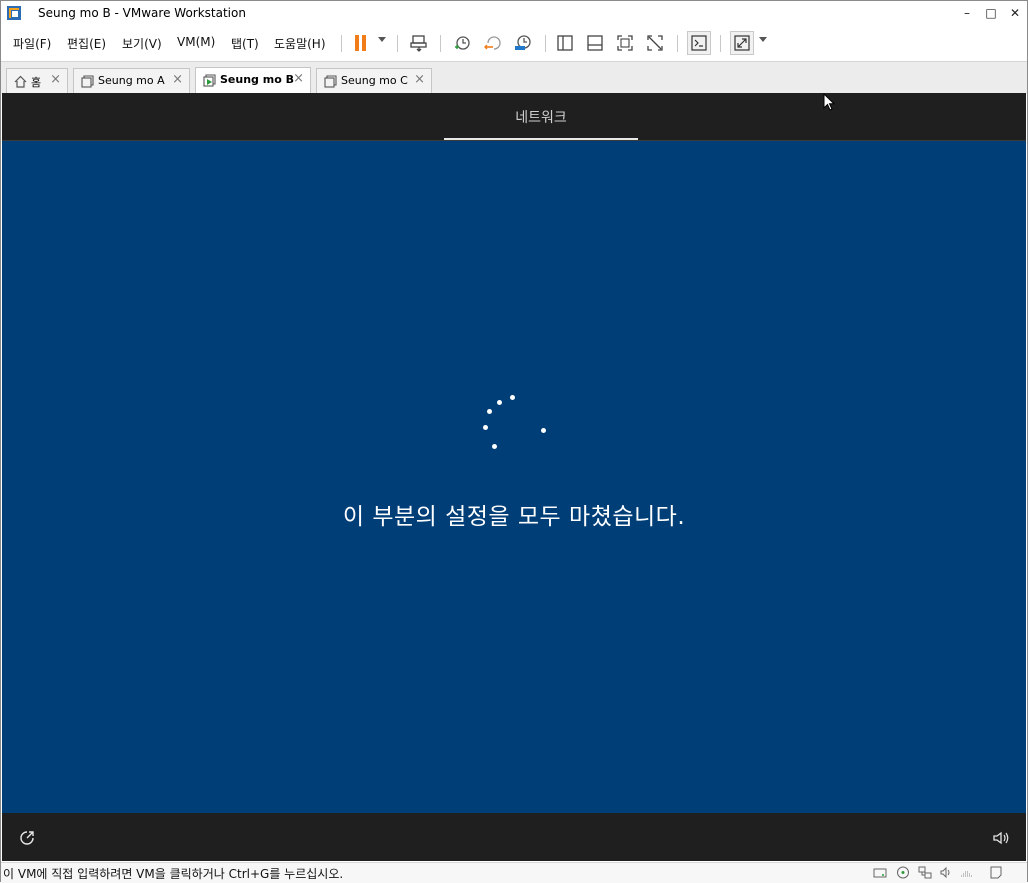 This screenshot has height=883, width=1028. I want to click on menu-vm: VM(M), so click(196, 42).